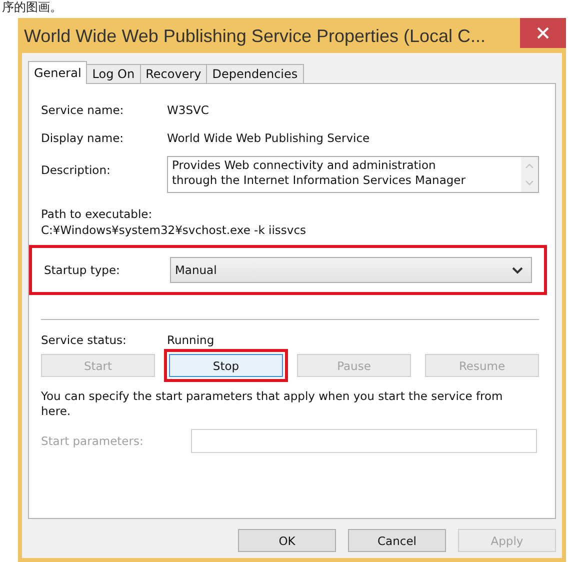 This screenshot has height=562, width=573. I want to click on page-caption: 序的图画。, so click(32, 7).